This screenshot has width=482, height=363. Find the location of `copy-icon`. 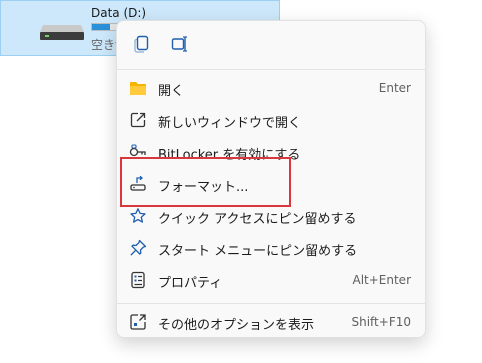

copy-icon is located at coordinates (141, 44).